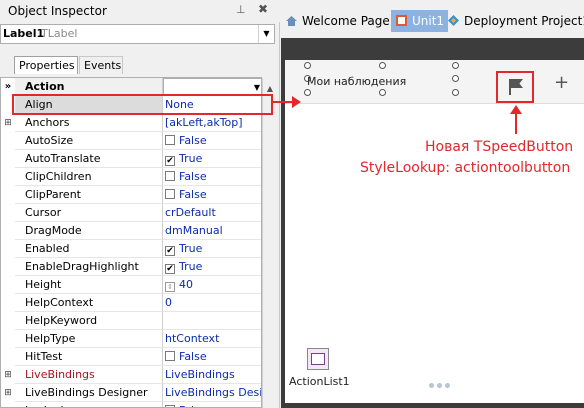 This screenshot has width=584, height=408. What do you see at coordinates (89, 375) in the screenshot?
I see `property-name: LiveBindings` at bounding box center [89, 375].